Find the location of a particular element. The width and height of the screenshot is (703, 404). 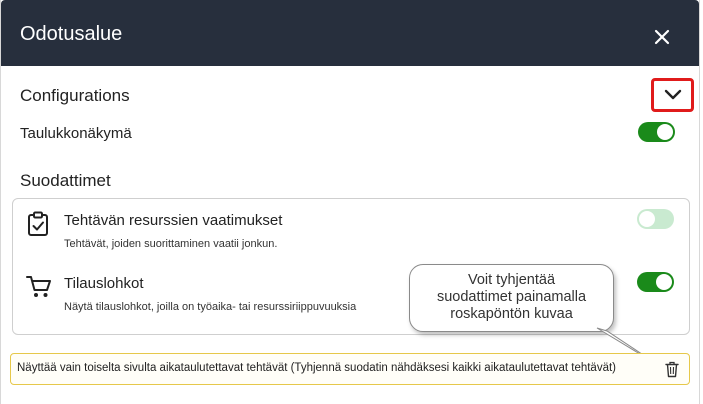

chevron-down-icon is located at coordinates (673, 94).